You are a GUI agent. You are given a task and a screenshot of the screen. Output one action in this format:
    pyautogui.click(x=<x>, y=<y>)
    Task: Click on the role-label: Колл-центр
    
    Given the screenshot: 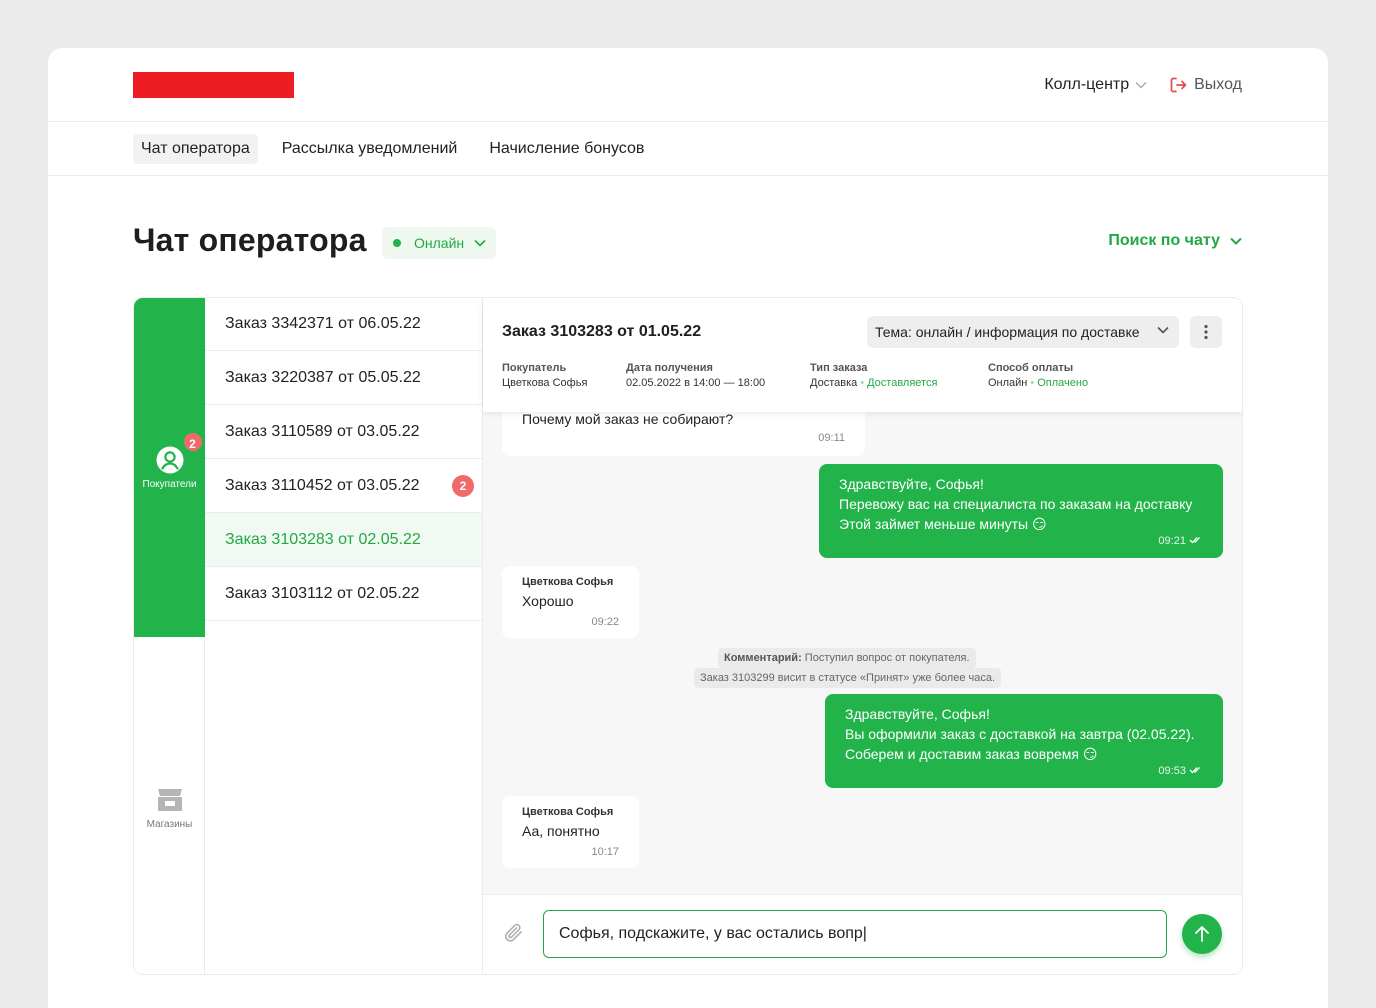 What is the action you would take?
    pyautogui.click(x=1087, y=84)
    